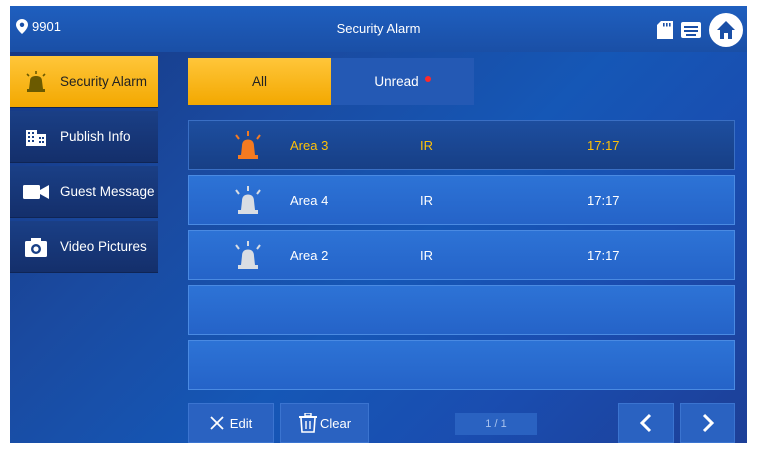 The width and height of the screenshot is (757, 449). Describe the element at coordinates (461, 255) in the screenshot. I see `alarm-row: Area 2 IR 17:17` at that location.